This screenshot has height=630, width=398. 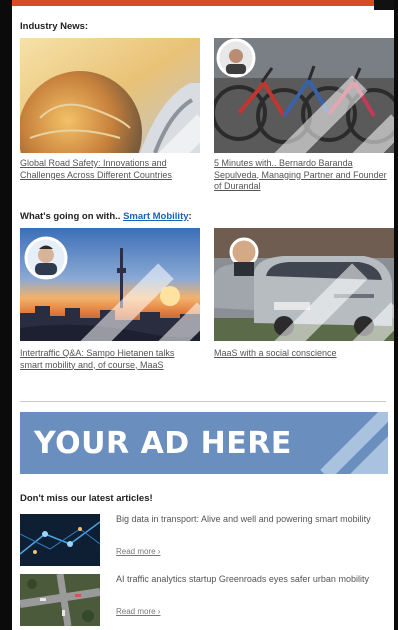 I want to click on card-image-bicycles, so click(x=304, y=95).